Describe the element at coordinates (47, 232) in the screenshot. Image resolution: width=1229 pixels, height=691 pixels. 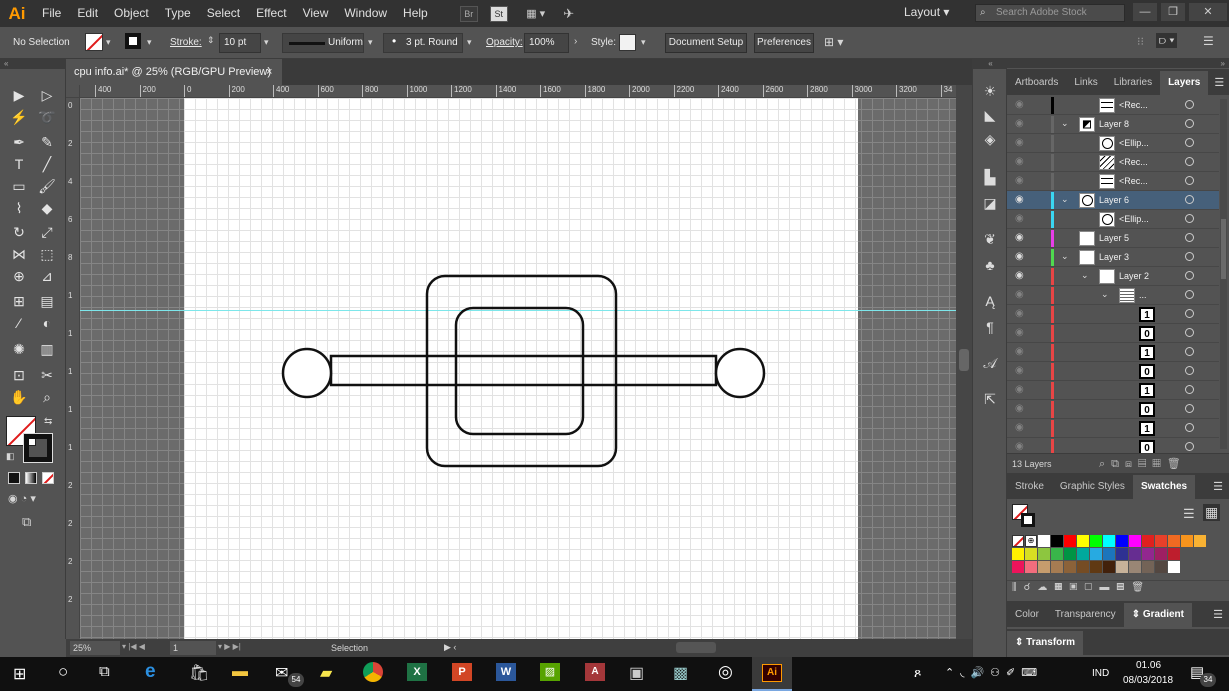
I see `scale-tool-icon: ⤢` at that location.